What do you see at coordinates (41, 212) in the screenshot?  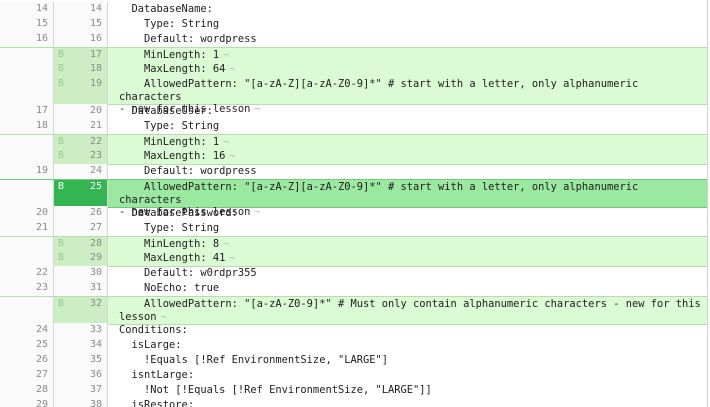 I see `old-line-number: 20` at bounding box center [41, 212].